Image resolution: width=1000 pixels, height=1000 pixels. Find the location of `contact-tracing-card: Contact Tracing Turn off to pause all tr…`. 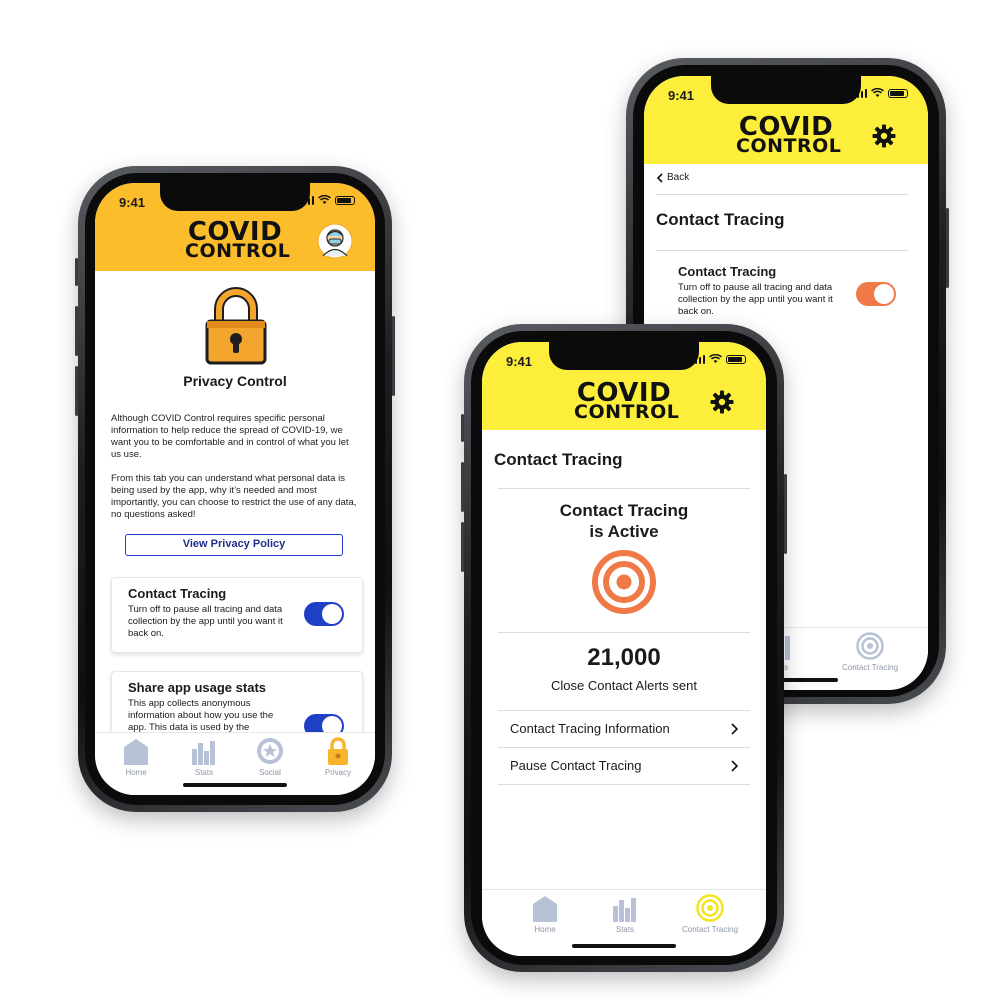

contact-tracing-card: Contact Tracing Turn off to pause all tr… is located at coordinates (237, 615).